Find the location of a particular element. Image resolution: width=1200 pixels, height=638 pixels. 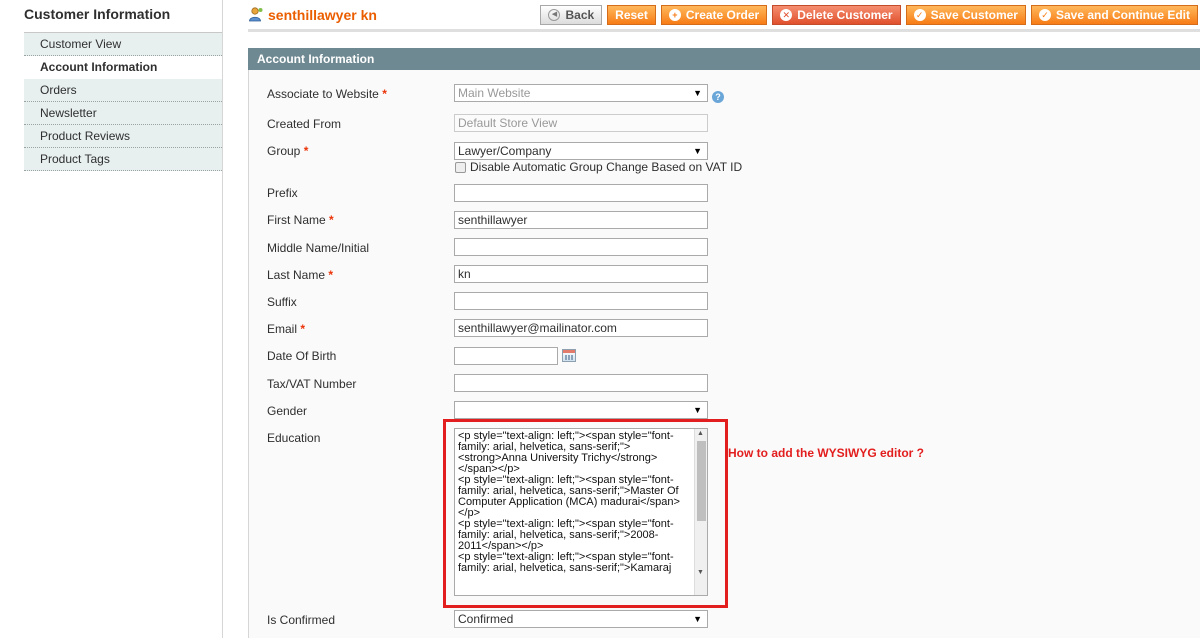

gender-select: ▼ is located at coordinates (581, 410).